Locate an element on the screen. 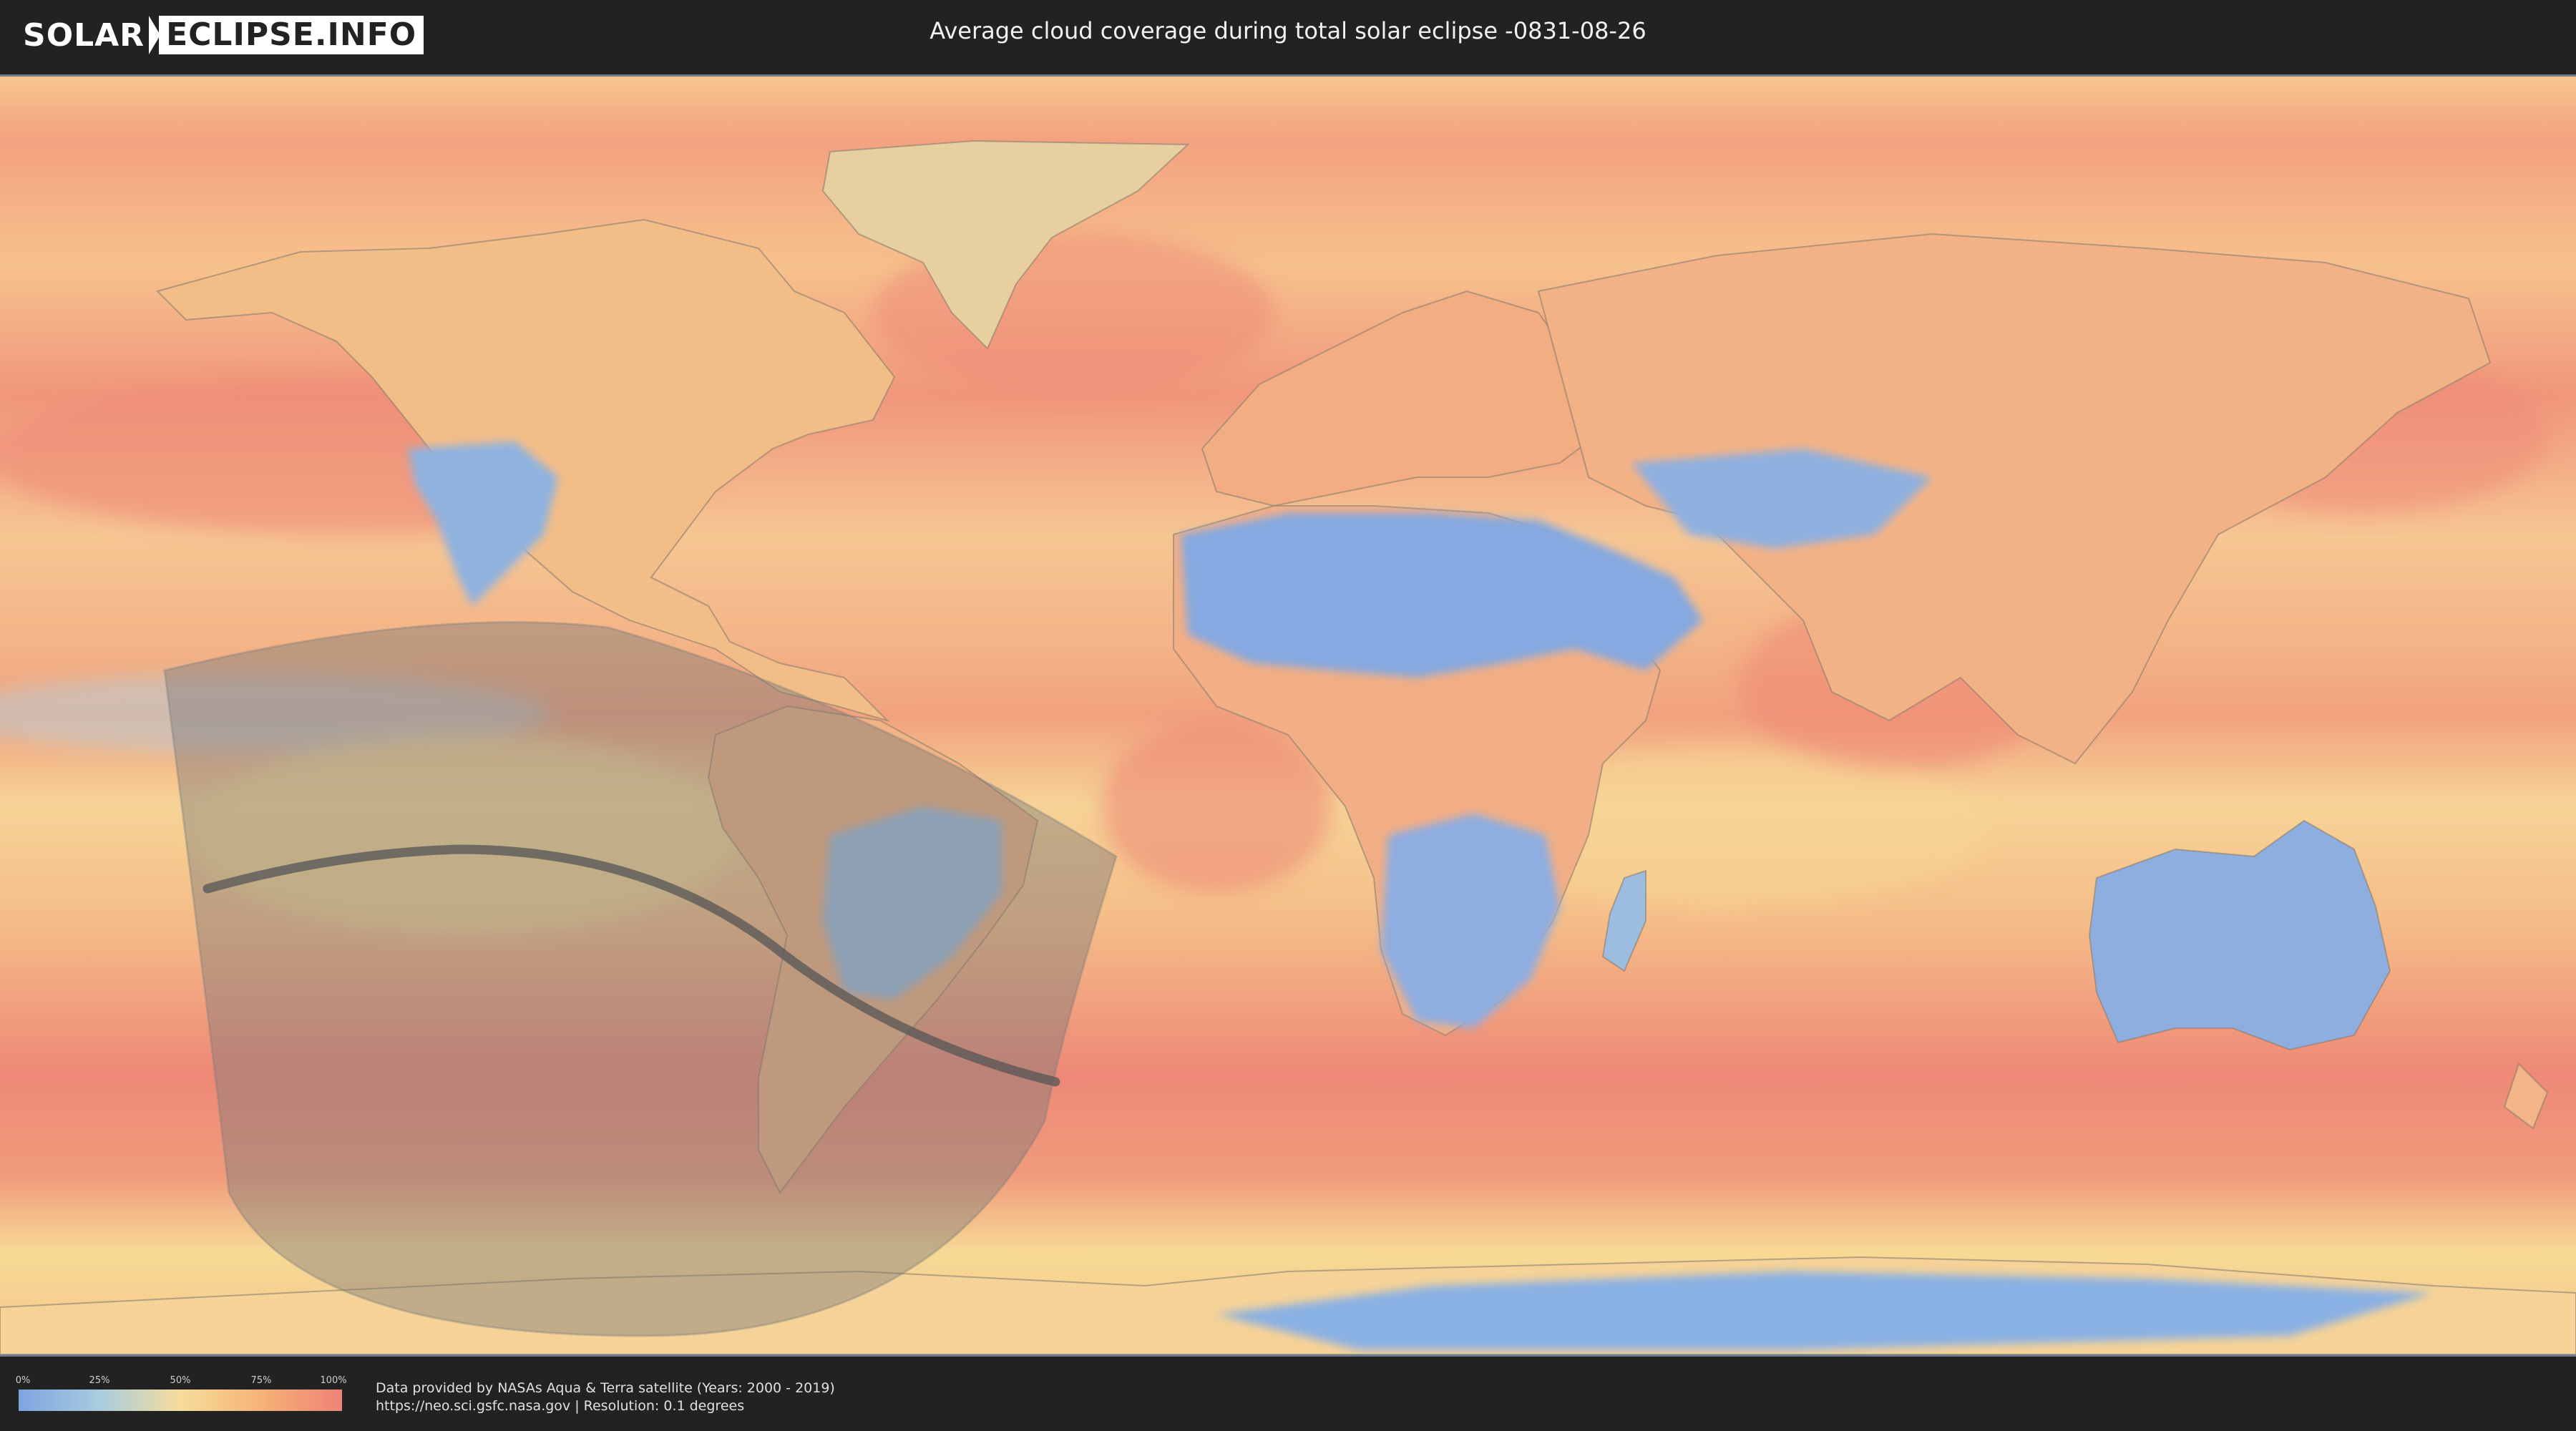 The image size is (2576, 1431). legend-color-scale is located at coordinates (180, 1400).